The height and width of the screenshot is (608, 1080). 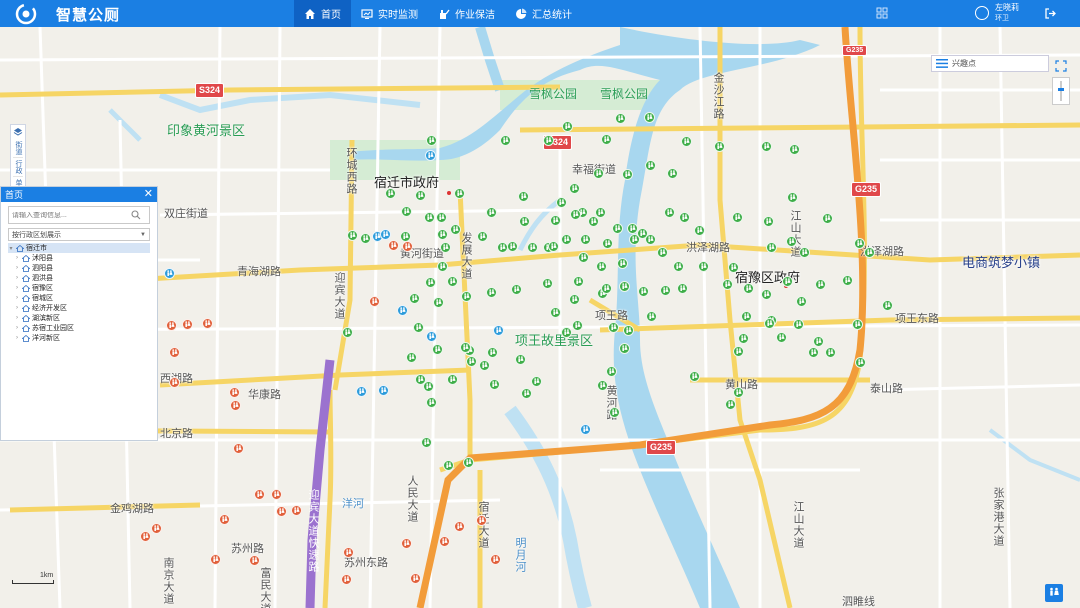 I want to click on tree-node-root: ▾ 宿迁市, so click(x=79, y=248).